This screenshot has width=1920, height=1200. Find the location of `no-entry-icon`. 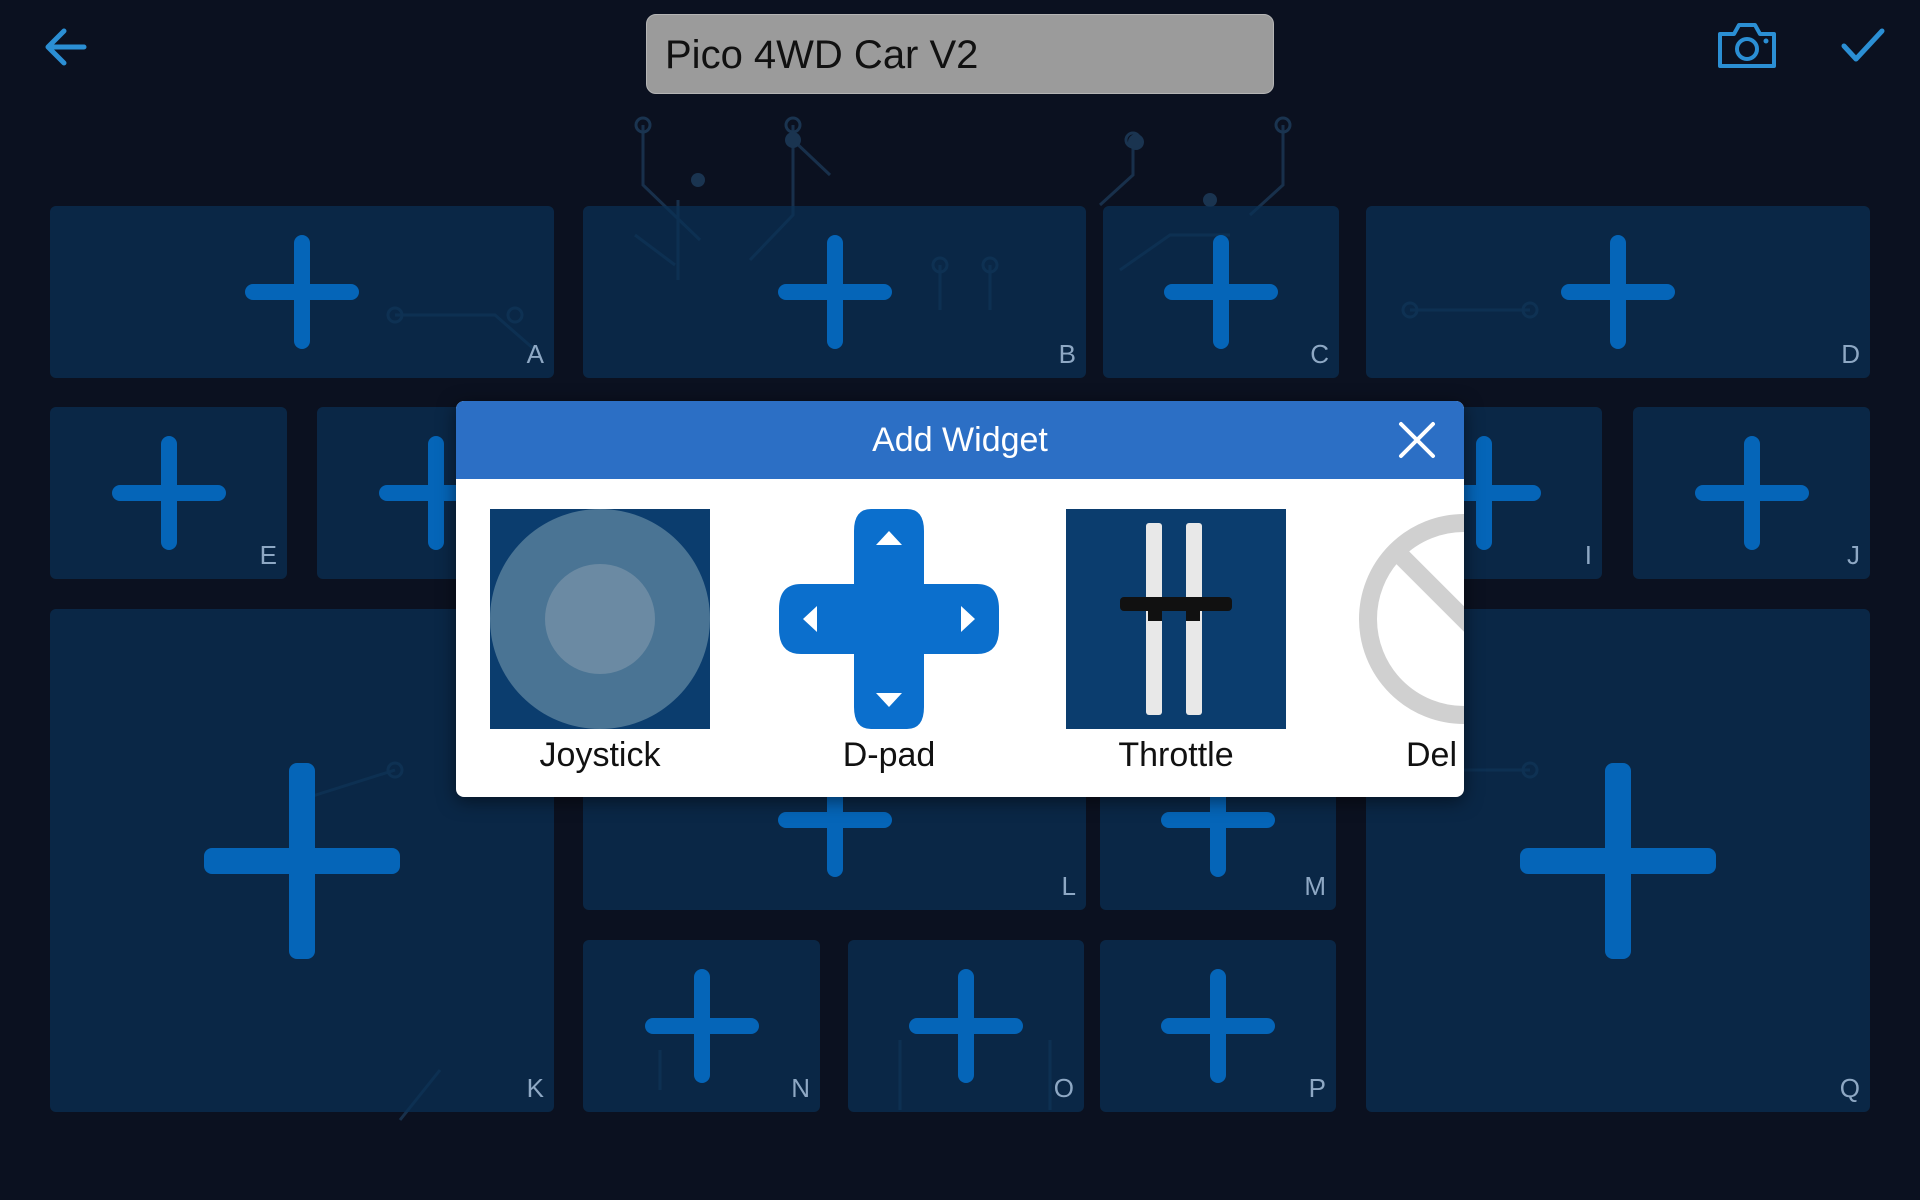

no-entry-icon is located at coordinates (1411, 619).